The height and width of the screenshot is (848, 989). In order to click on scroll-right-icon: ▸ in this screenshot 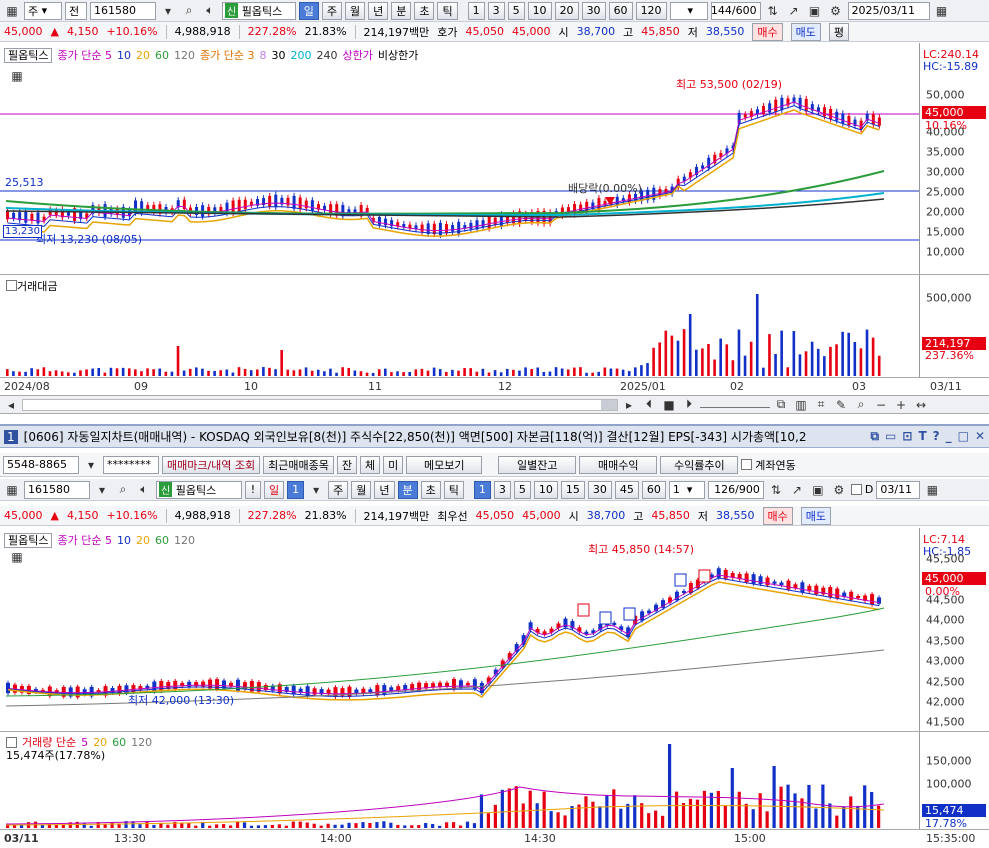, I will do `click(629, 405)`.